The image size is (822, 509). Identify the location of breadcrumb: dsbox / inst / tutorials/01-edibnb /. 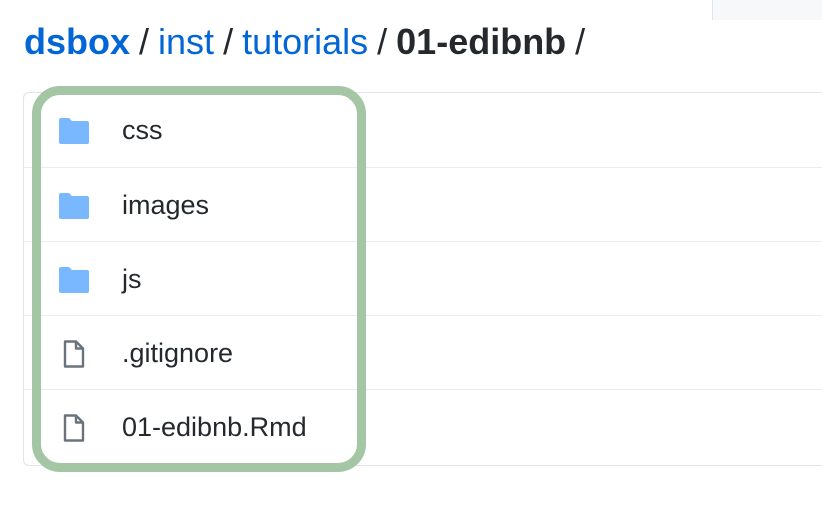
(309, 42).